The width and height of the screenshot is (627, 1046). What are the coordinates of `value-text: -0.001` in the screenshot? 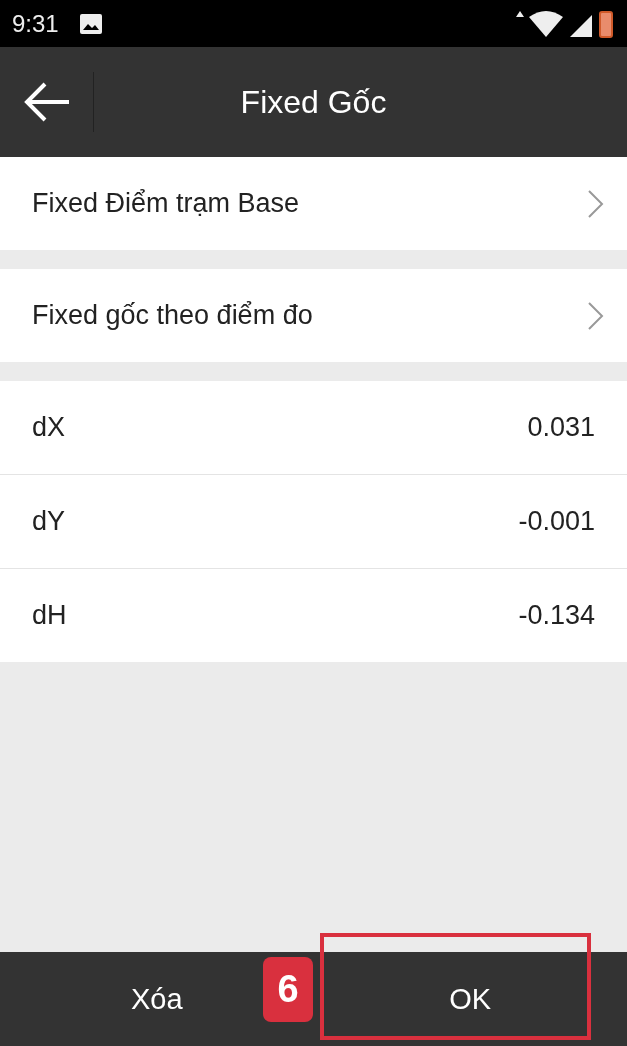 It's located at (556, 521).